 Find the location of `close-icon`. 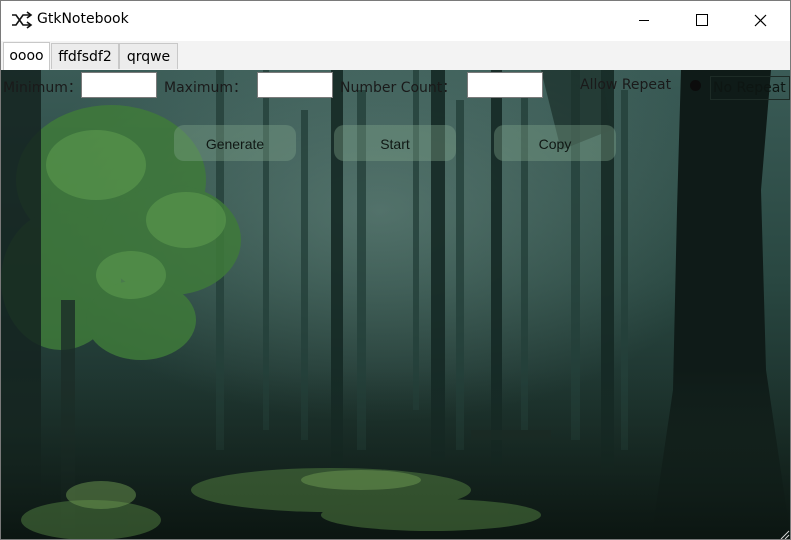

close-icon is located at coordinates (760, 20).